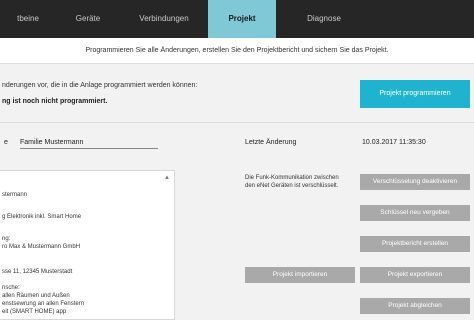  What do you see at coordinates (300, 275) in the screenshot?
I see `import-project-button: Projekt importieren` at bounding box center [300, 275].